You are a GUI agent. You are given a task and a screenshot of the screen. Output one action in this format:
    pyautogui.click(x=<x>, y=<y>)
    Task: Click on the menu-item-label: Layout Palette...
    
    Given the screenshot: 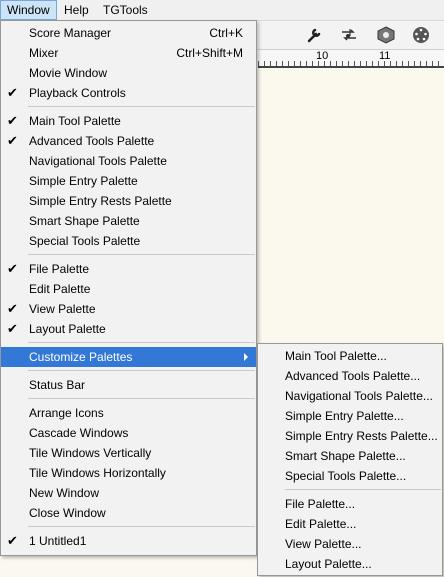 What is the action you would take?
    pyautogui.click(x=328, y=564)
    